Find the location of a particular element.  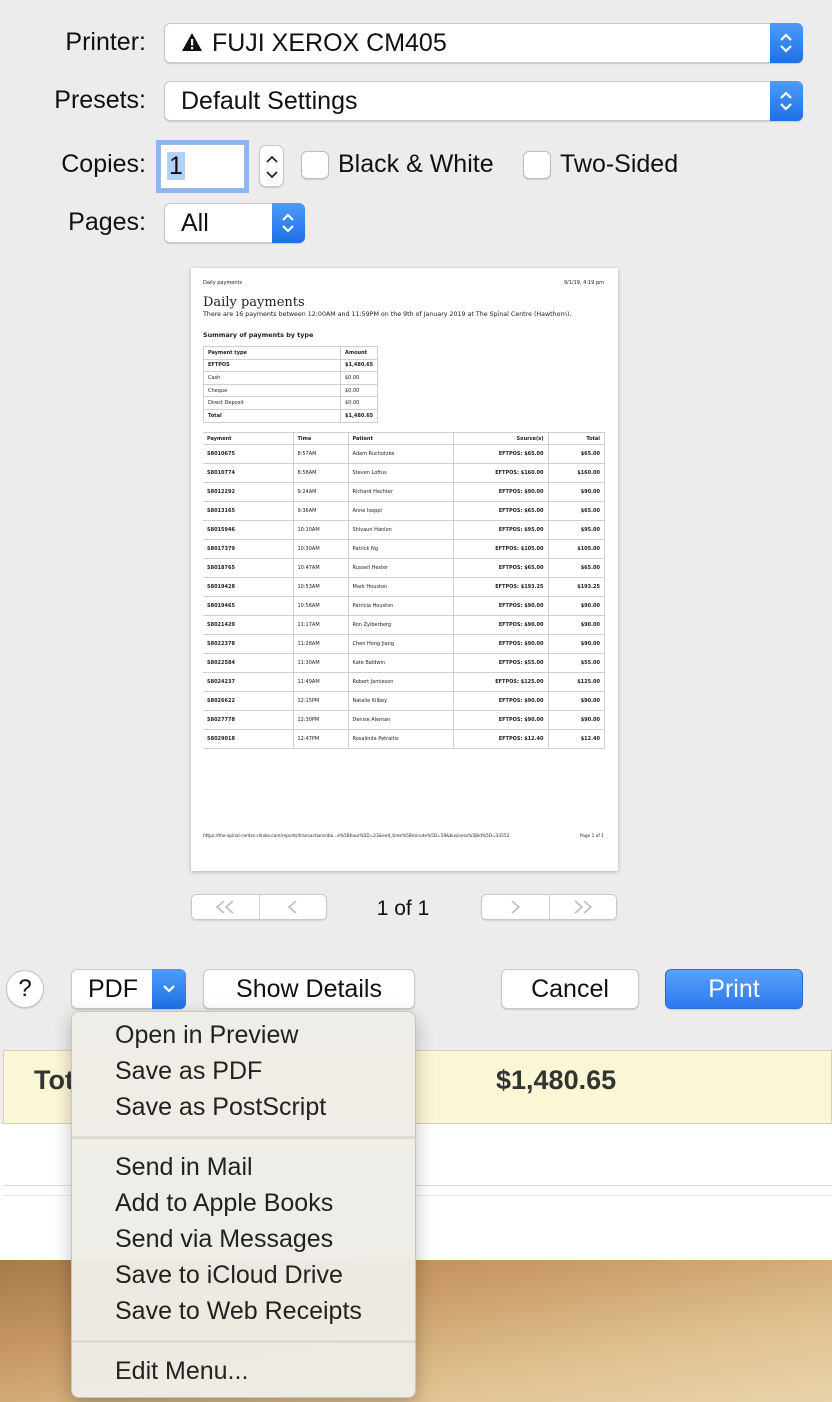

printer-label: Printer: is located at coordinates (105, 42).